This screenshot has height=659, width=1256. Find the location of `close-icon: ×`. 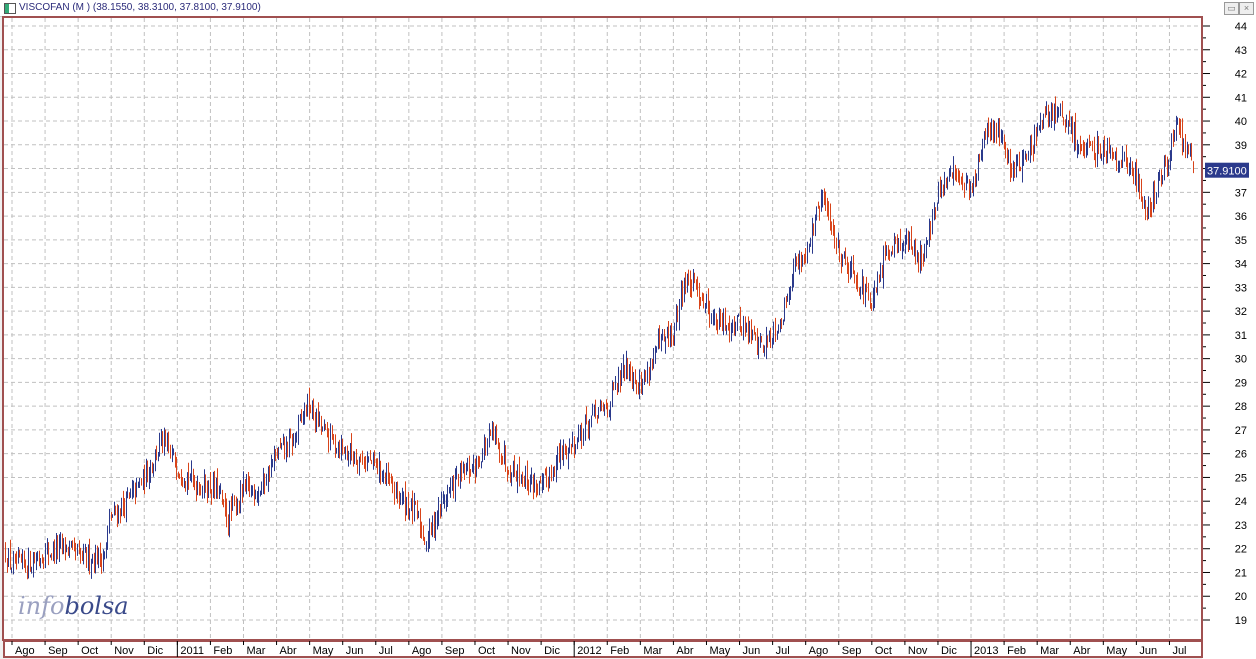

close-icon: × is located at coordinates (1246, 8).